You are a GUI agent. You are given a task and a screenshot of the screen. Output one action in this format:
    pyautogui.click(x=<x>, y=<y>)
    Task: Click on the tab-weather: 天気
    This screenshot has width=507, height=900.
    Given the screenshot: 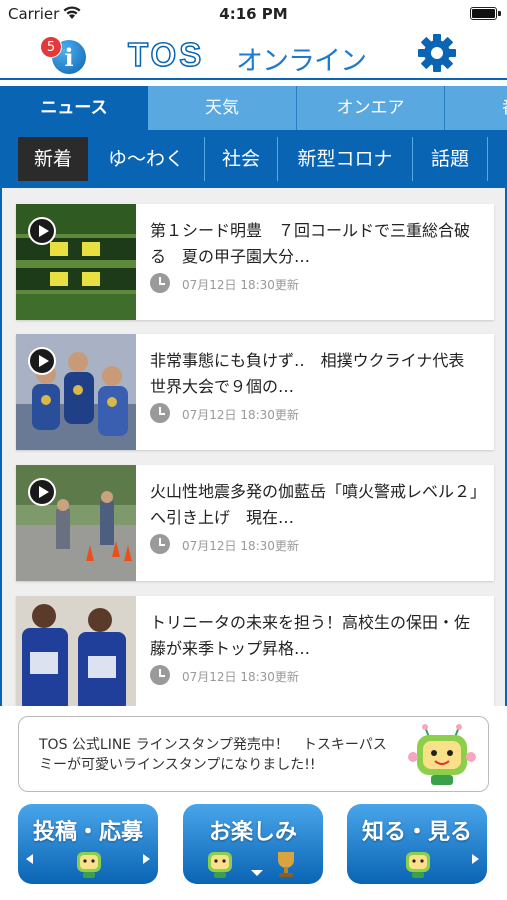 What is the action you would take?
    pyautogui.click(x=222, y=108)
    